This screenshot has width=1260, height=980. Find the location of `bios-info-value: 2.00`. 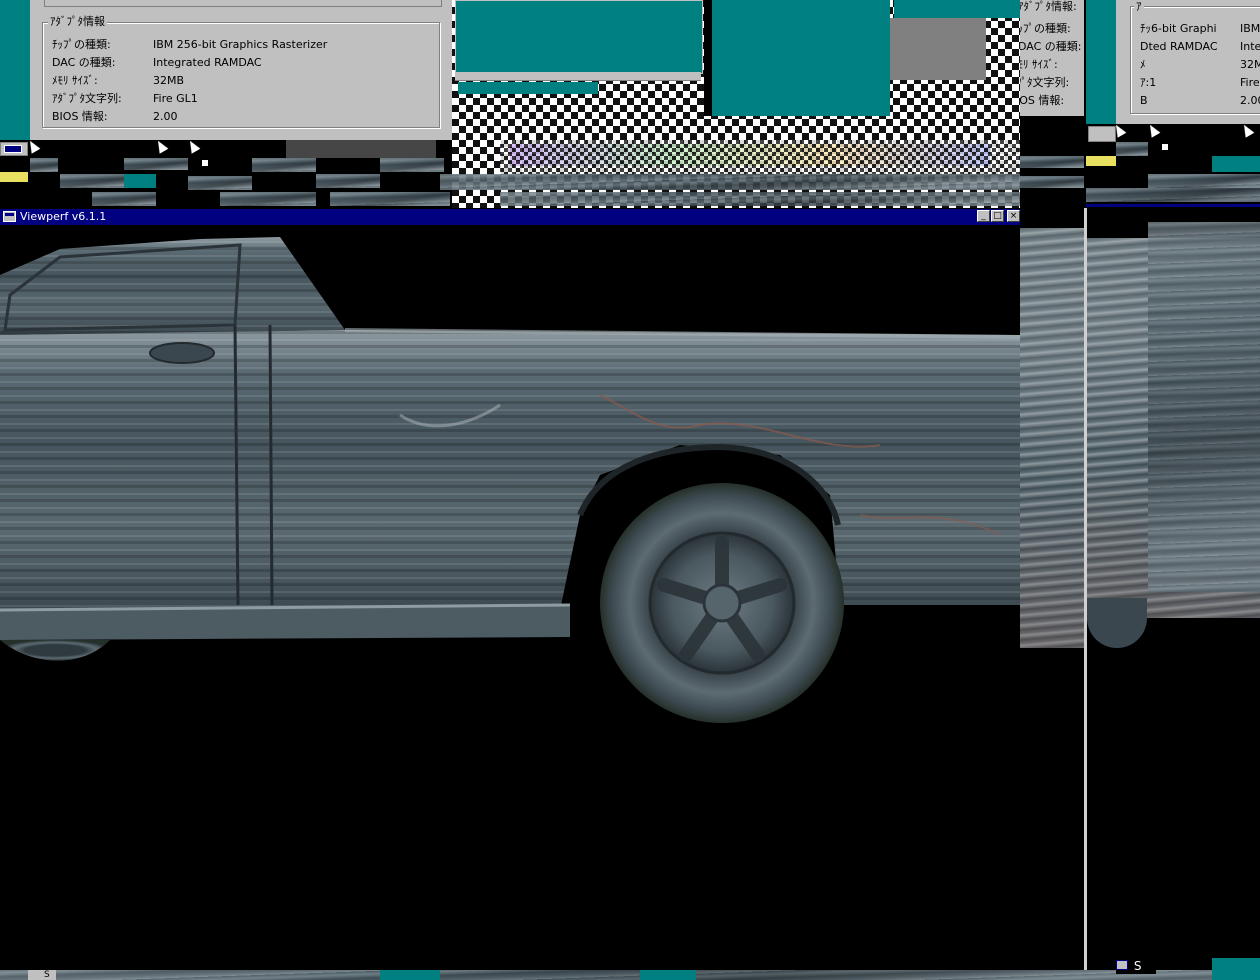

bios-info-value: 2.00 is located at coordinates (165, 116).